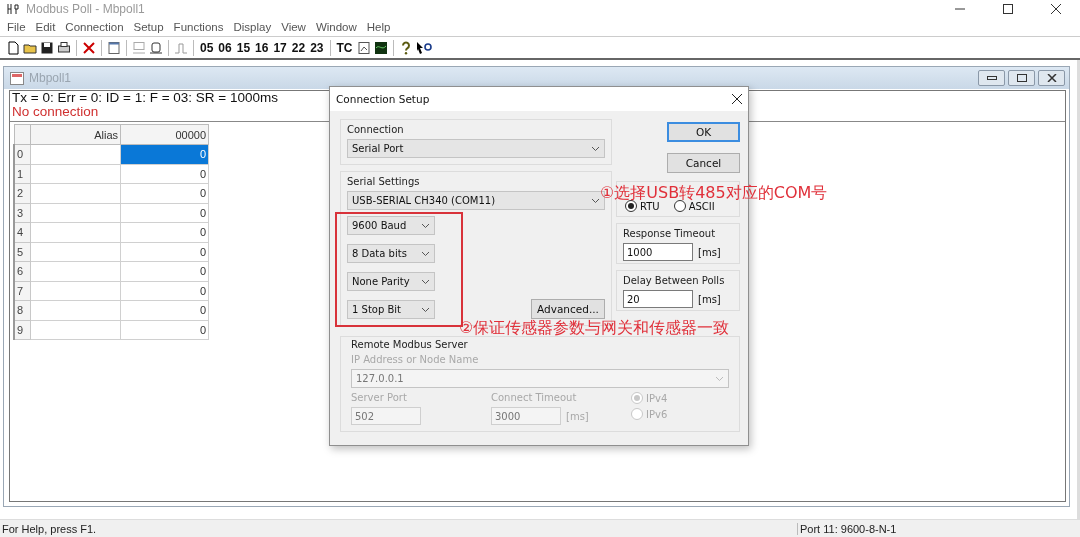  What do you see at coordinates (89, 47) in the screenshot?
I see `delete-icon` at bounding box center [89, 47].